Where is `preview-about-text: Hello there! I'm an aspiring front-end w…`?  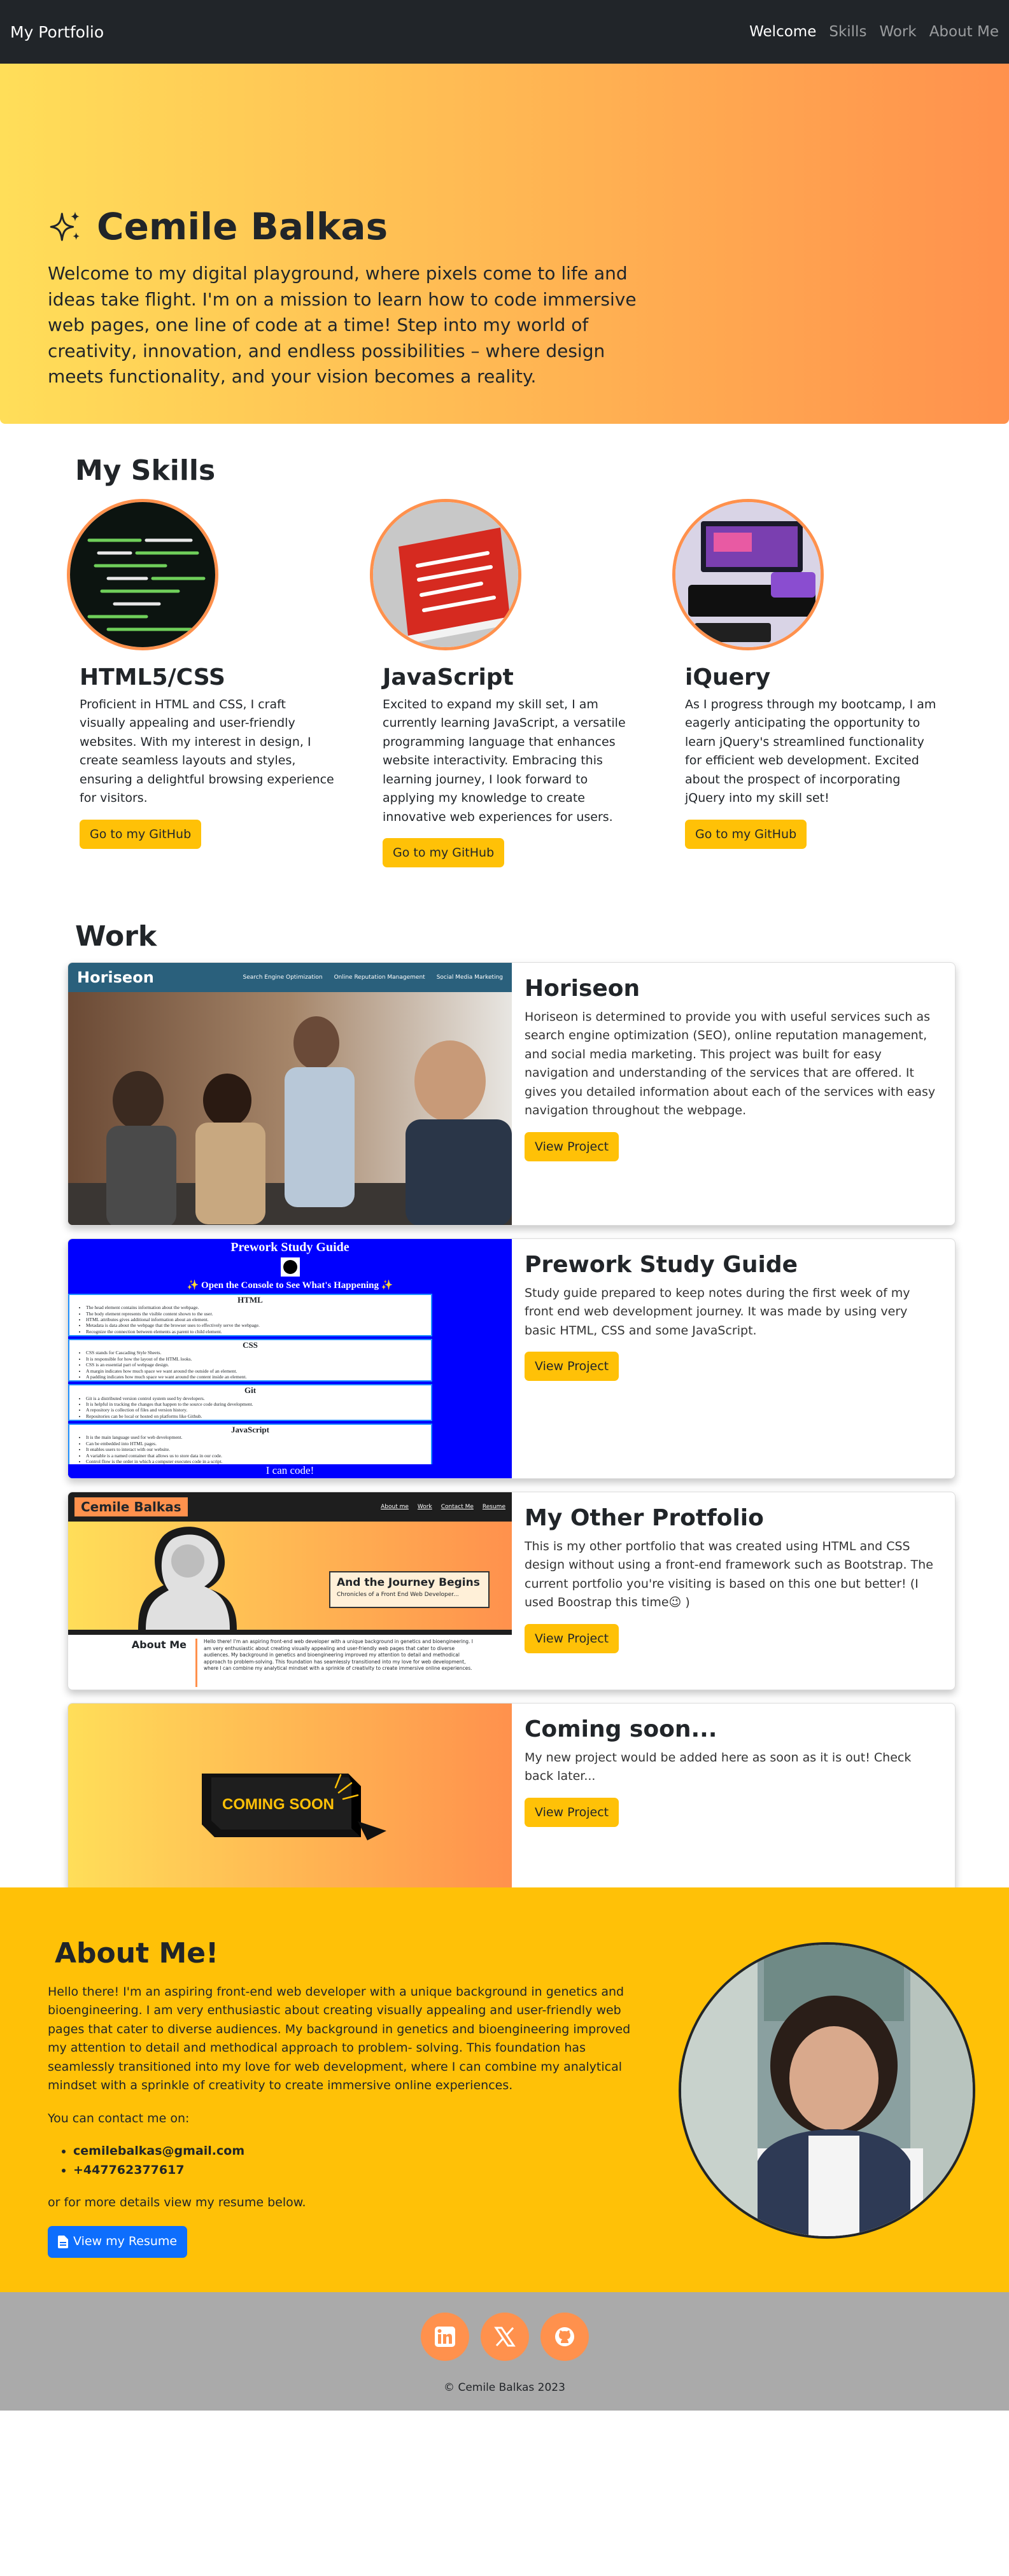 preview-about-text: Hello there! I'm an aspiring front-end w… is located at coordinates (335, 1663).